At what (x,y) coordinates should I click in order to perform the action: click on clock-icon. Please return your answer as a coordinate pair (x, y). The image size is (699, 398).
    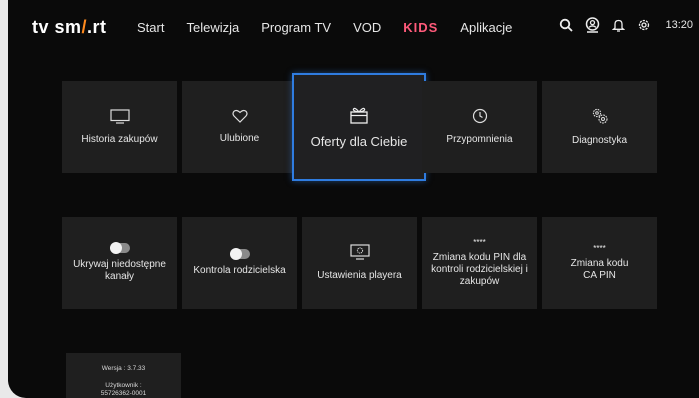
    Looking at the image, I should click on (480, 118).